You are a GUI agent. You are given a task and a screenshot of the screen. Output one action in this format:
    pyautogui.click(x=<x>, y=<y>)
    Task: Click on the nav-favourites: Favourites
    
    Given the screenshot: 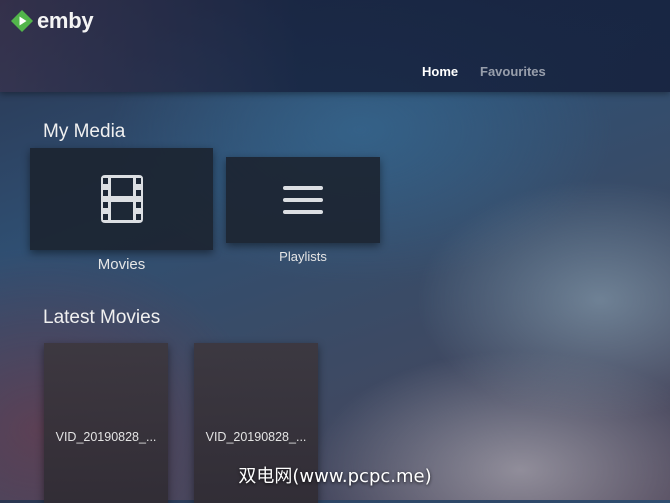 What is the action you would take?
    pyautogui.click(x=513, y=71)
    